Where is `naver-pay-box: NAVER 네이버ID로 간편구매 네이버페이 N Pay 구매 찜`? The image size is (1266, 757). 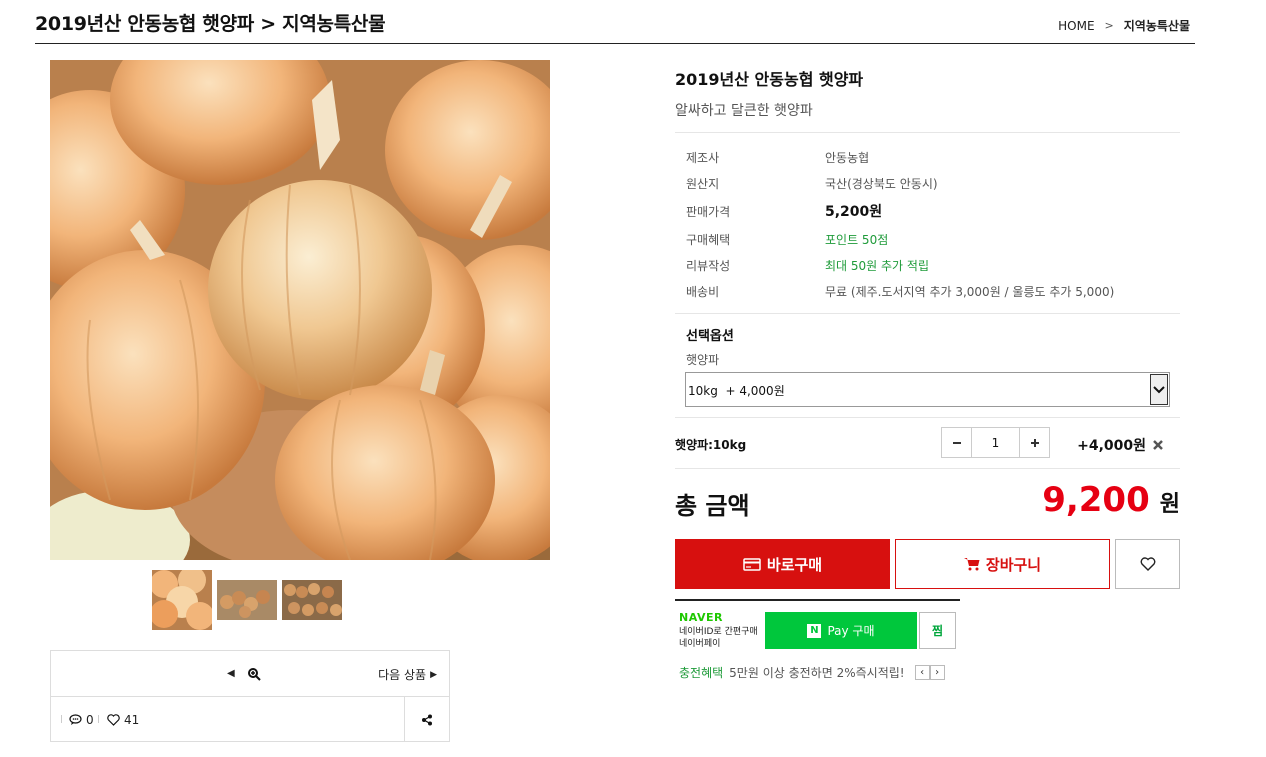
naver-pay-box: NAVER 네이버ID로 간편구매 네이버페이 N Pay 구매 찜 is located at coordinates (817, 625).